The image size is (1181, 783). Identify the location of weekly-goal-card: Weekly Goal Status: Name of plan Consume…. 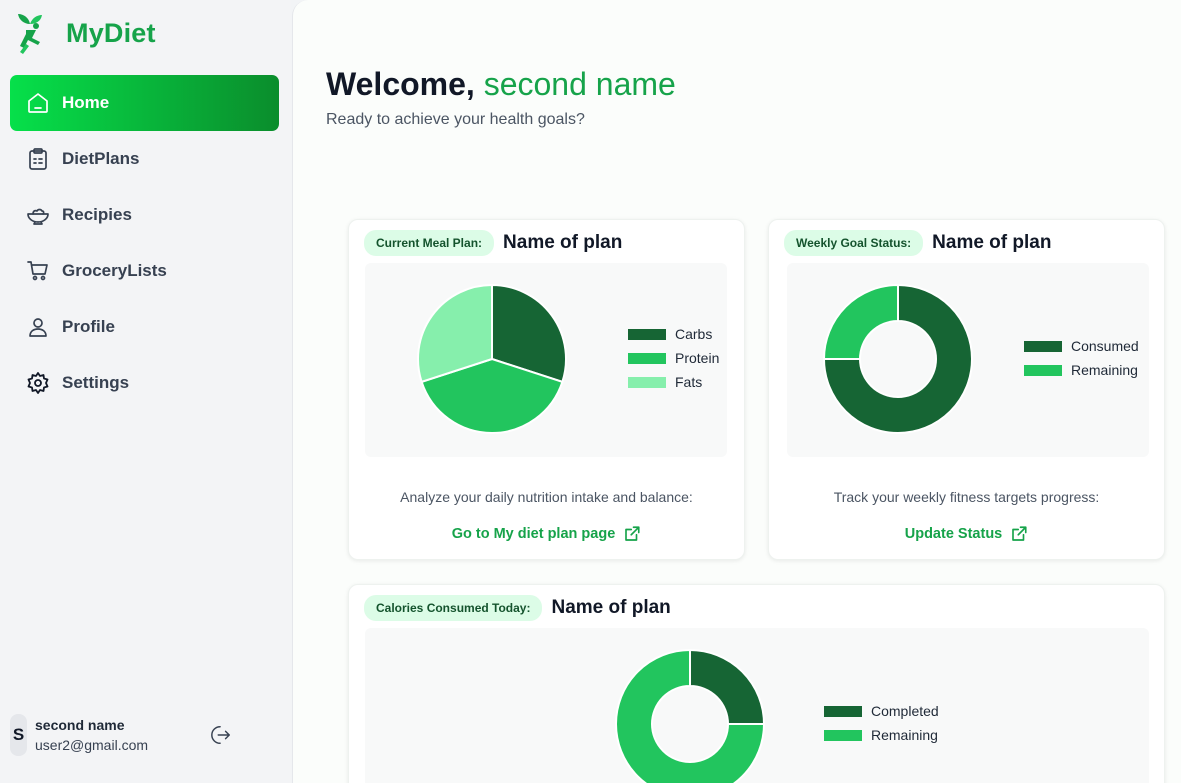
(966, 389).